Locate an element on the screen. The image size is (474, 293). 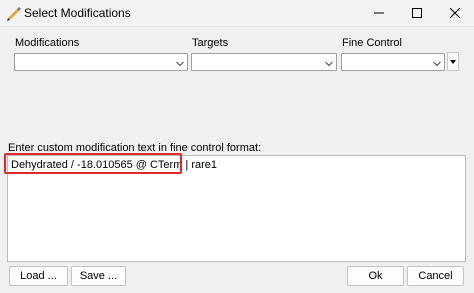
maximize-icon is located at coordinates (417, 13).